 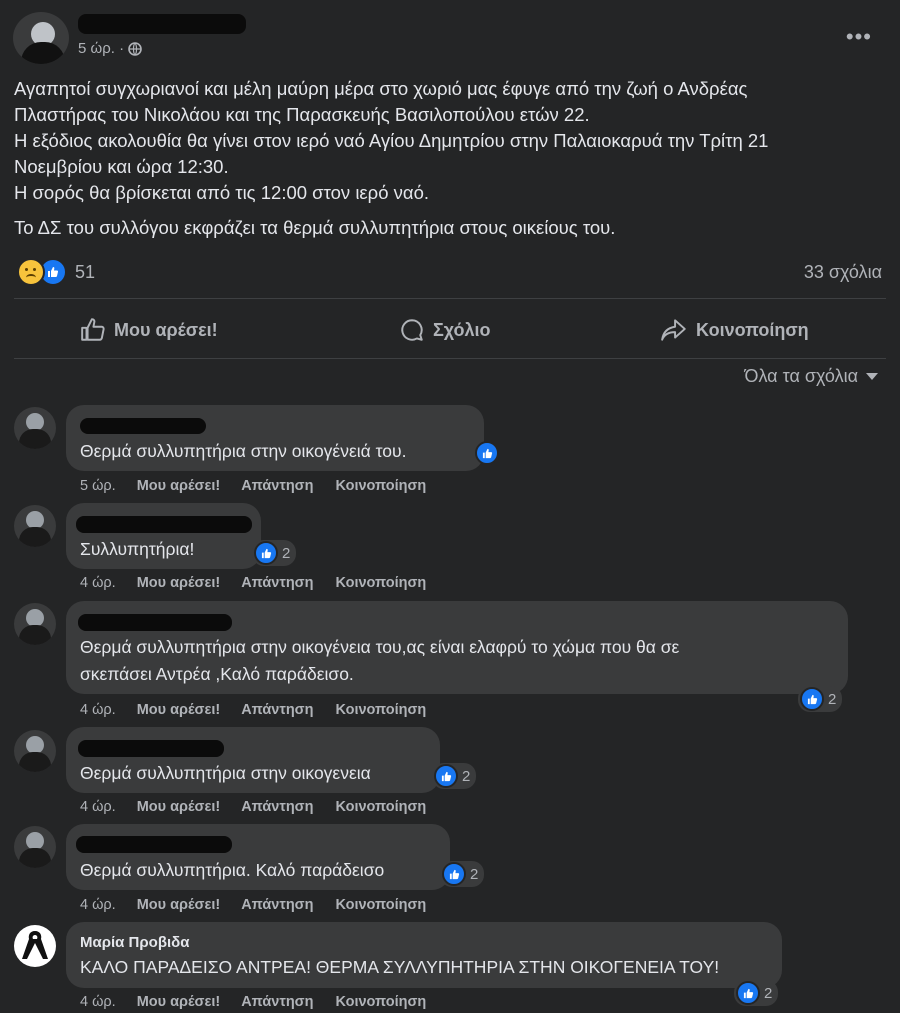 What do you see at coordinates (768, 993) in the screenshot?
I see `comment-6-like-count: 2` at bounding box center [768, 993].